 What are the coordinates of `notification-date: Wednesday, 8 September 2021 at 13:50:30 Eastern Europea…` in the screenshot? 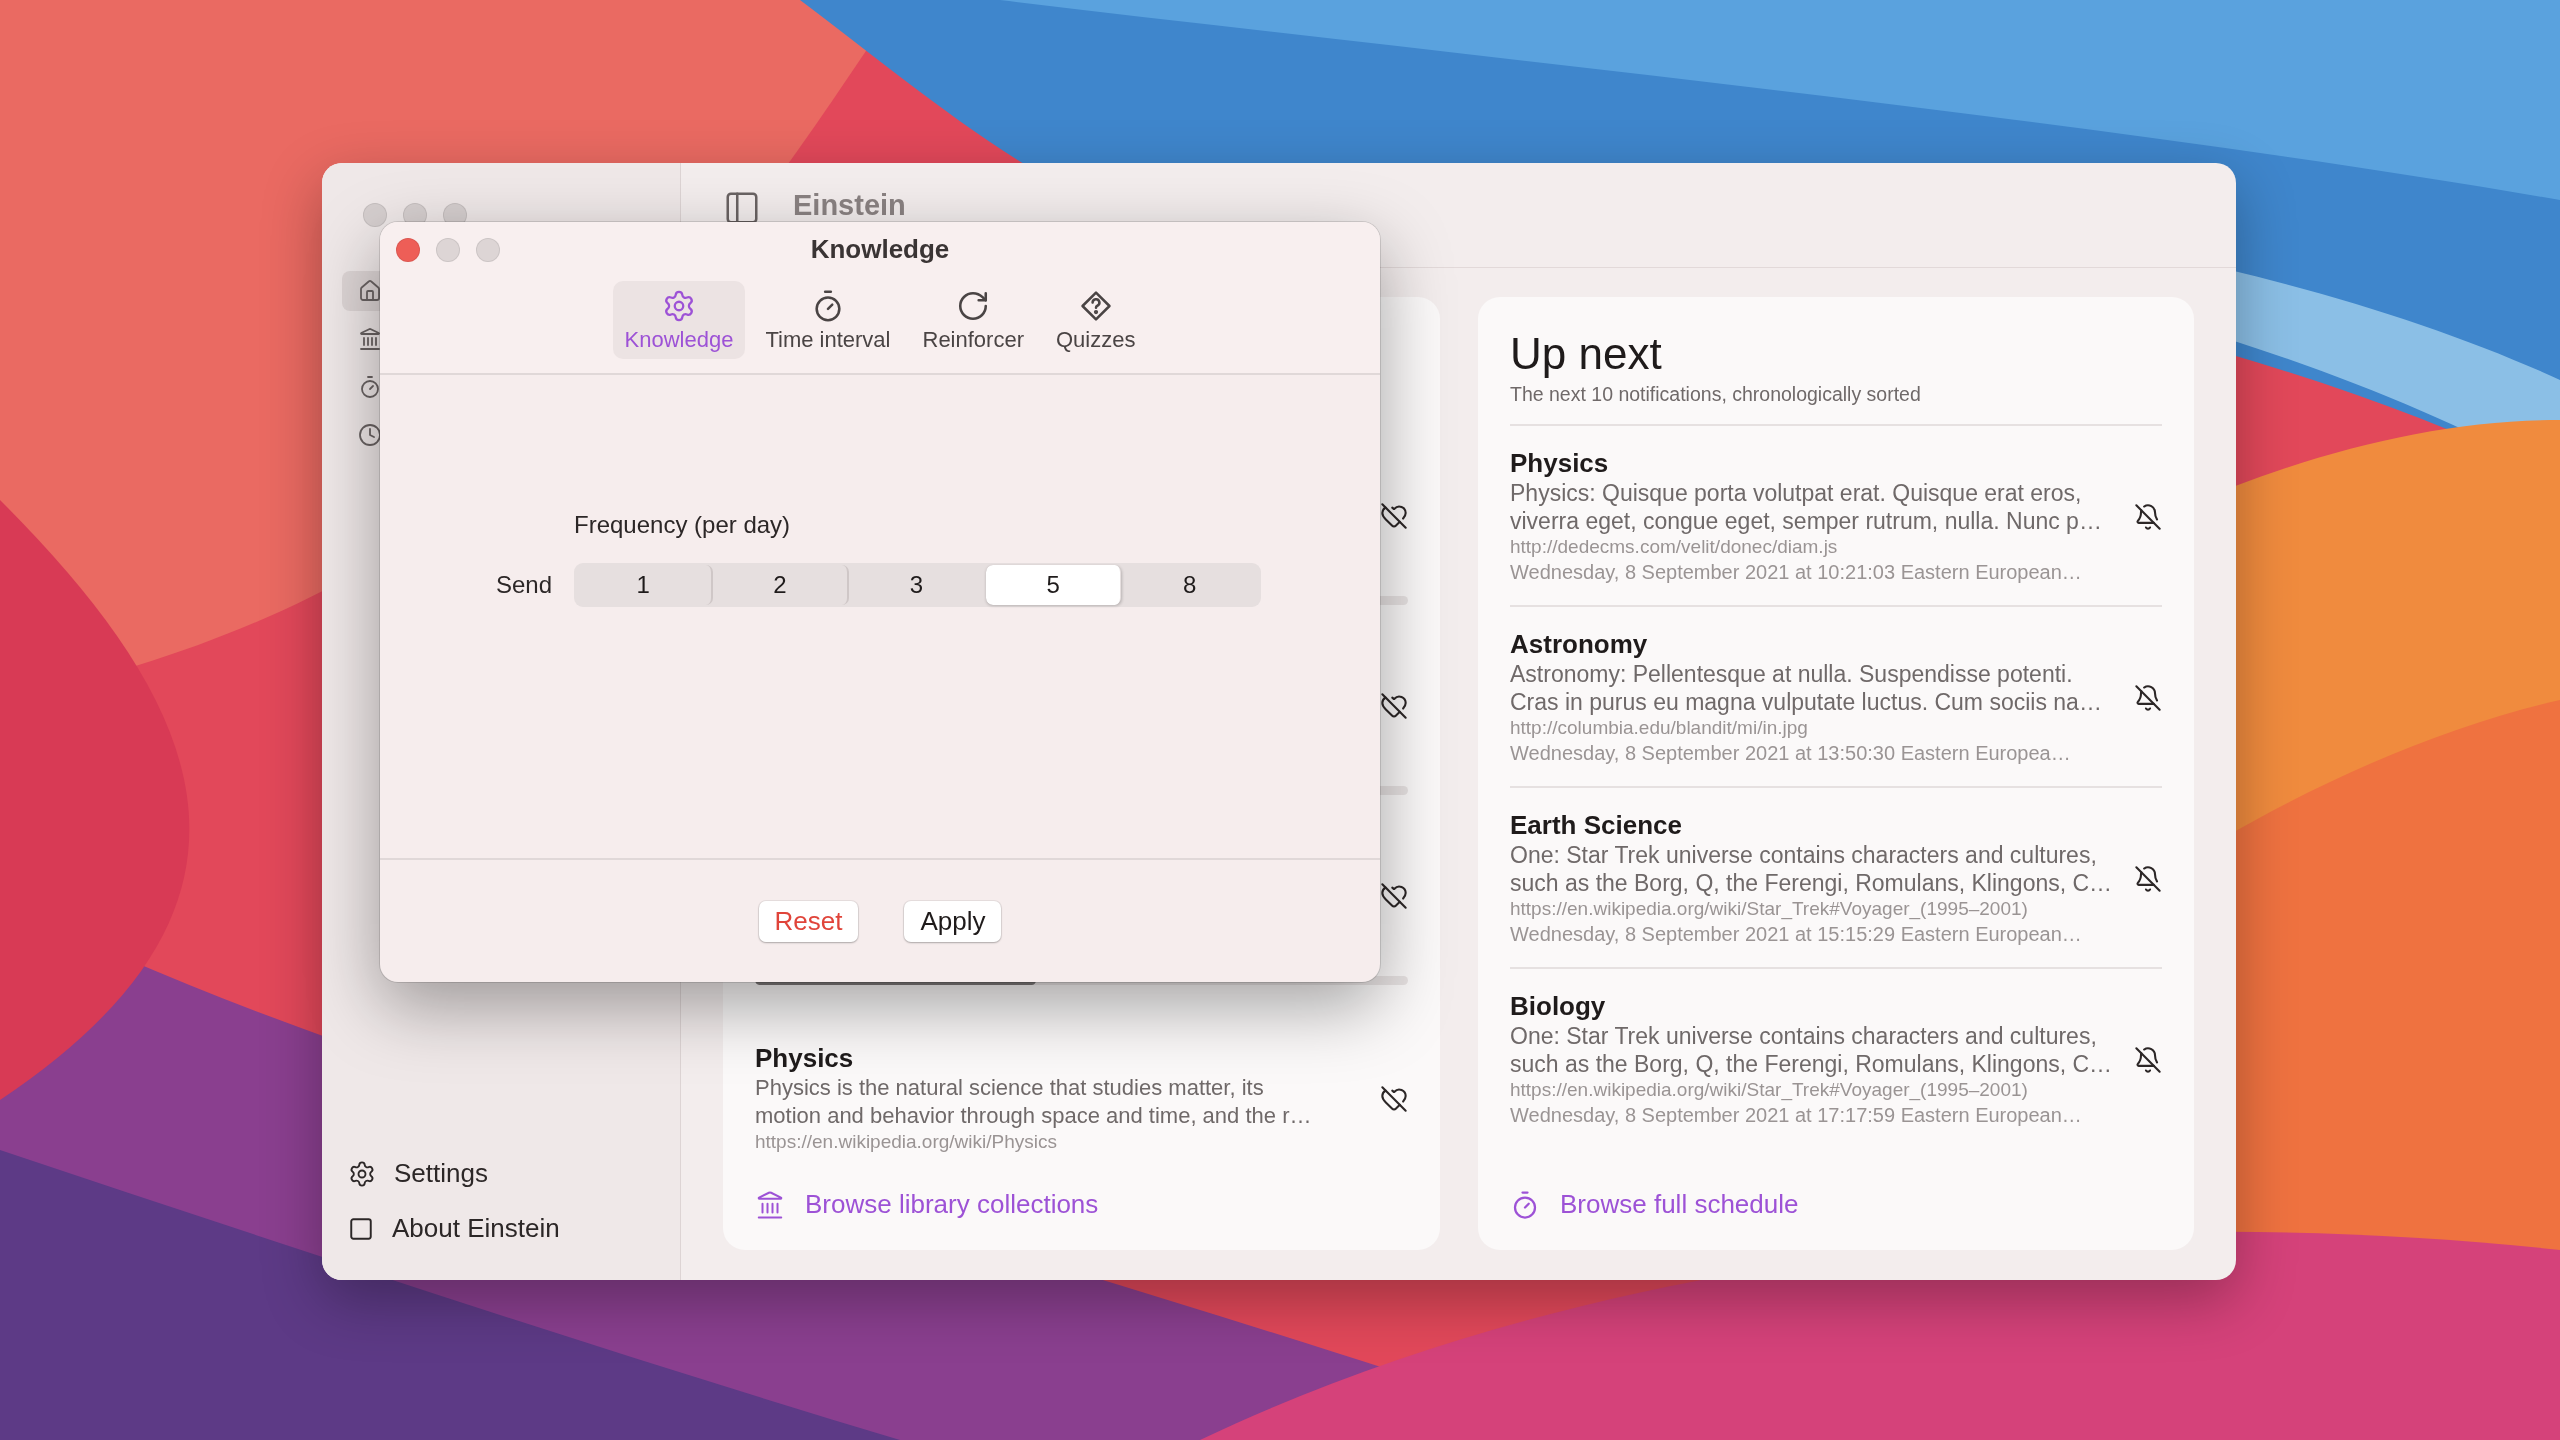 It's located at (1791, 753).